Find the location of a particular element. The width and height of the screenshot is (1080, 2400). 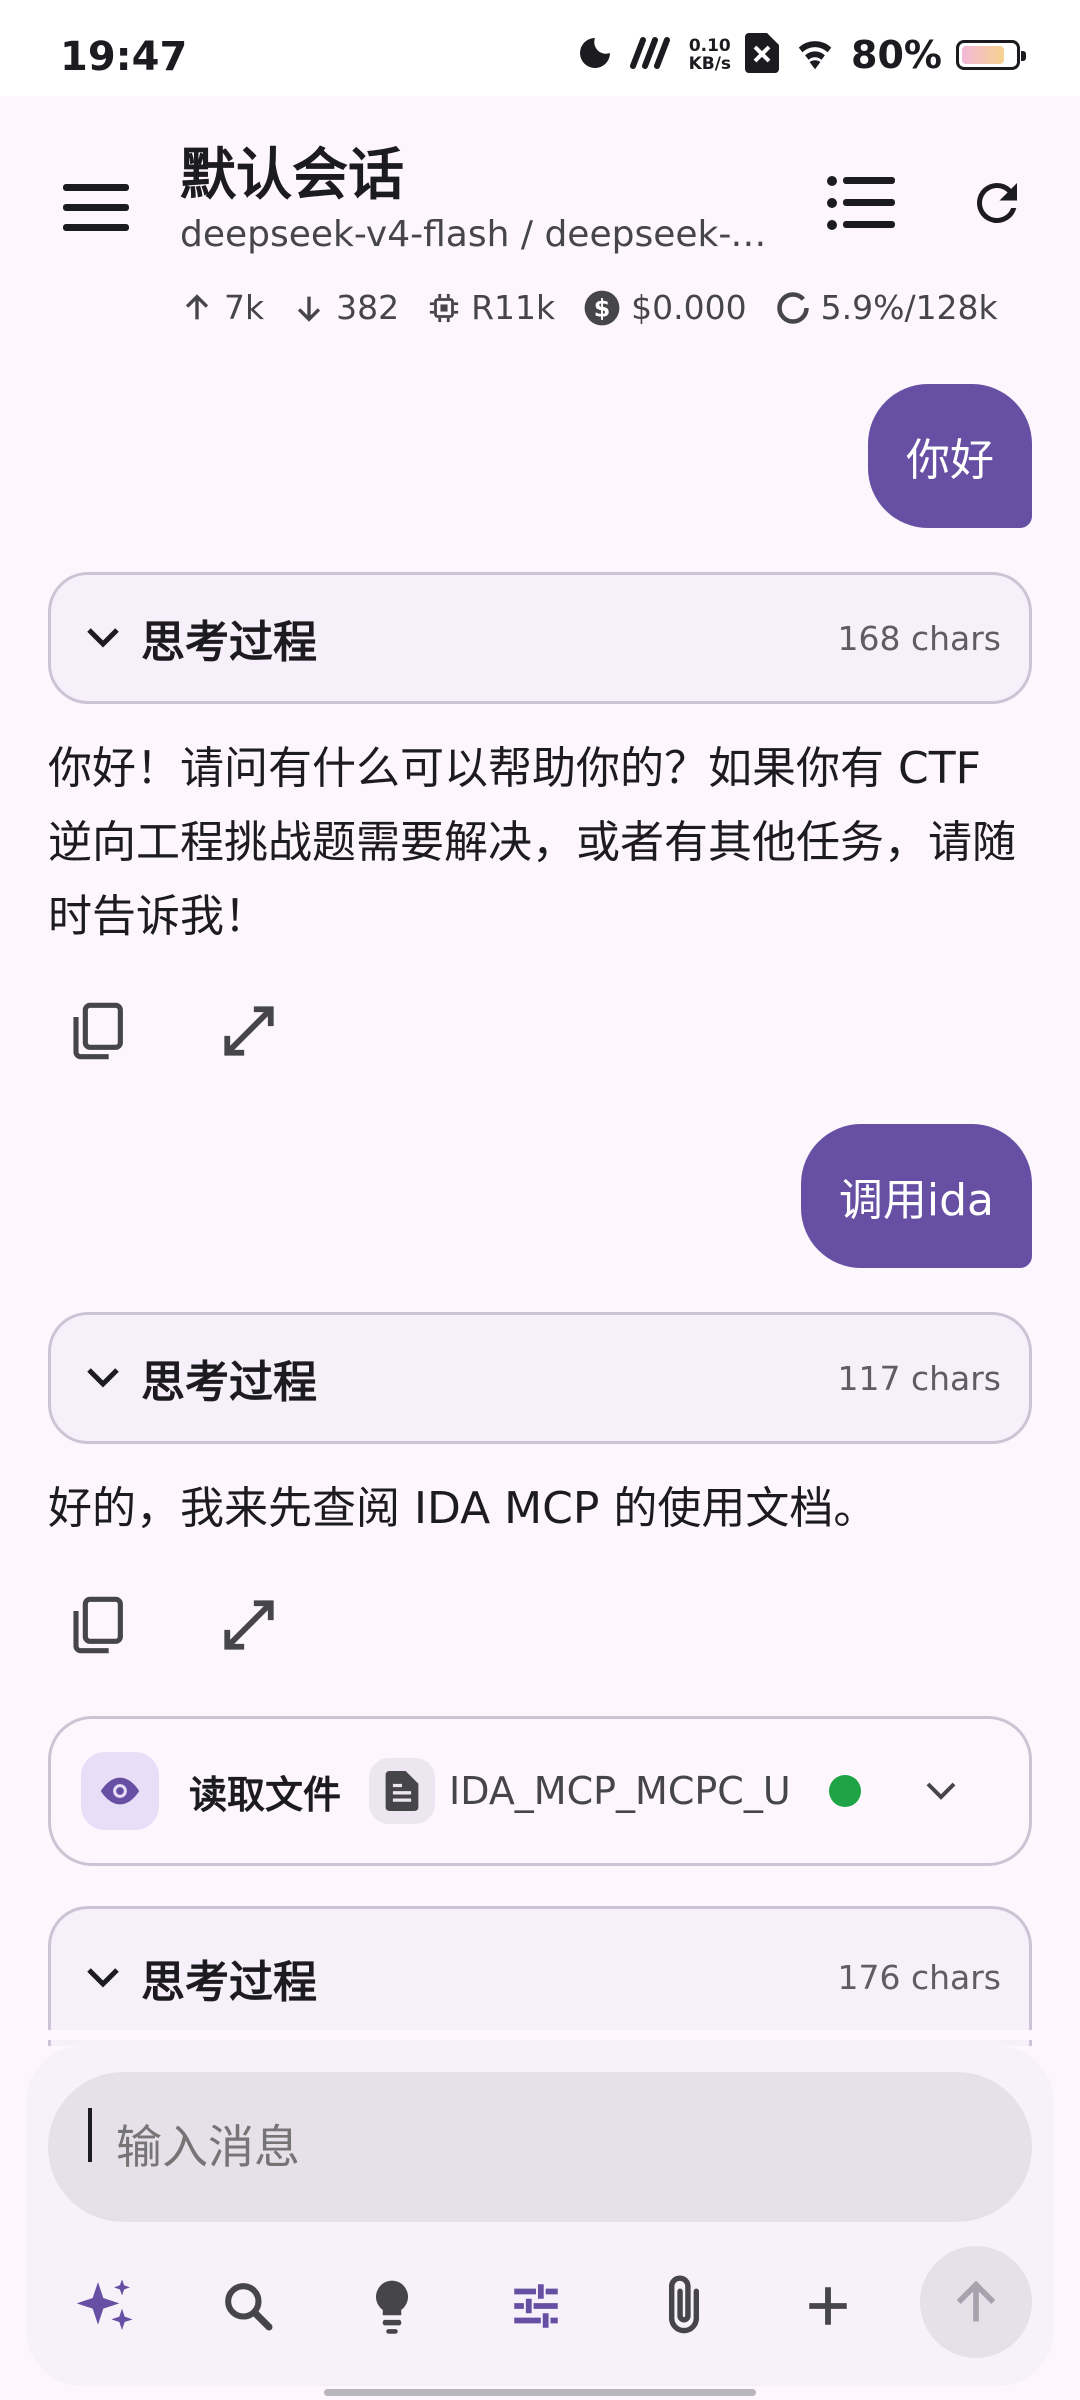

tune-icon is located at coordinates (536, 2306).